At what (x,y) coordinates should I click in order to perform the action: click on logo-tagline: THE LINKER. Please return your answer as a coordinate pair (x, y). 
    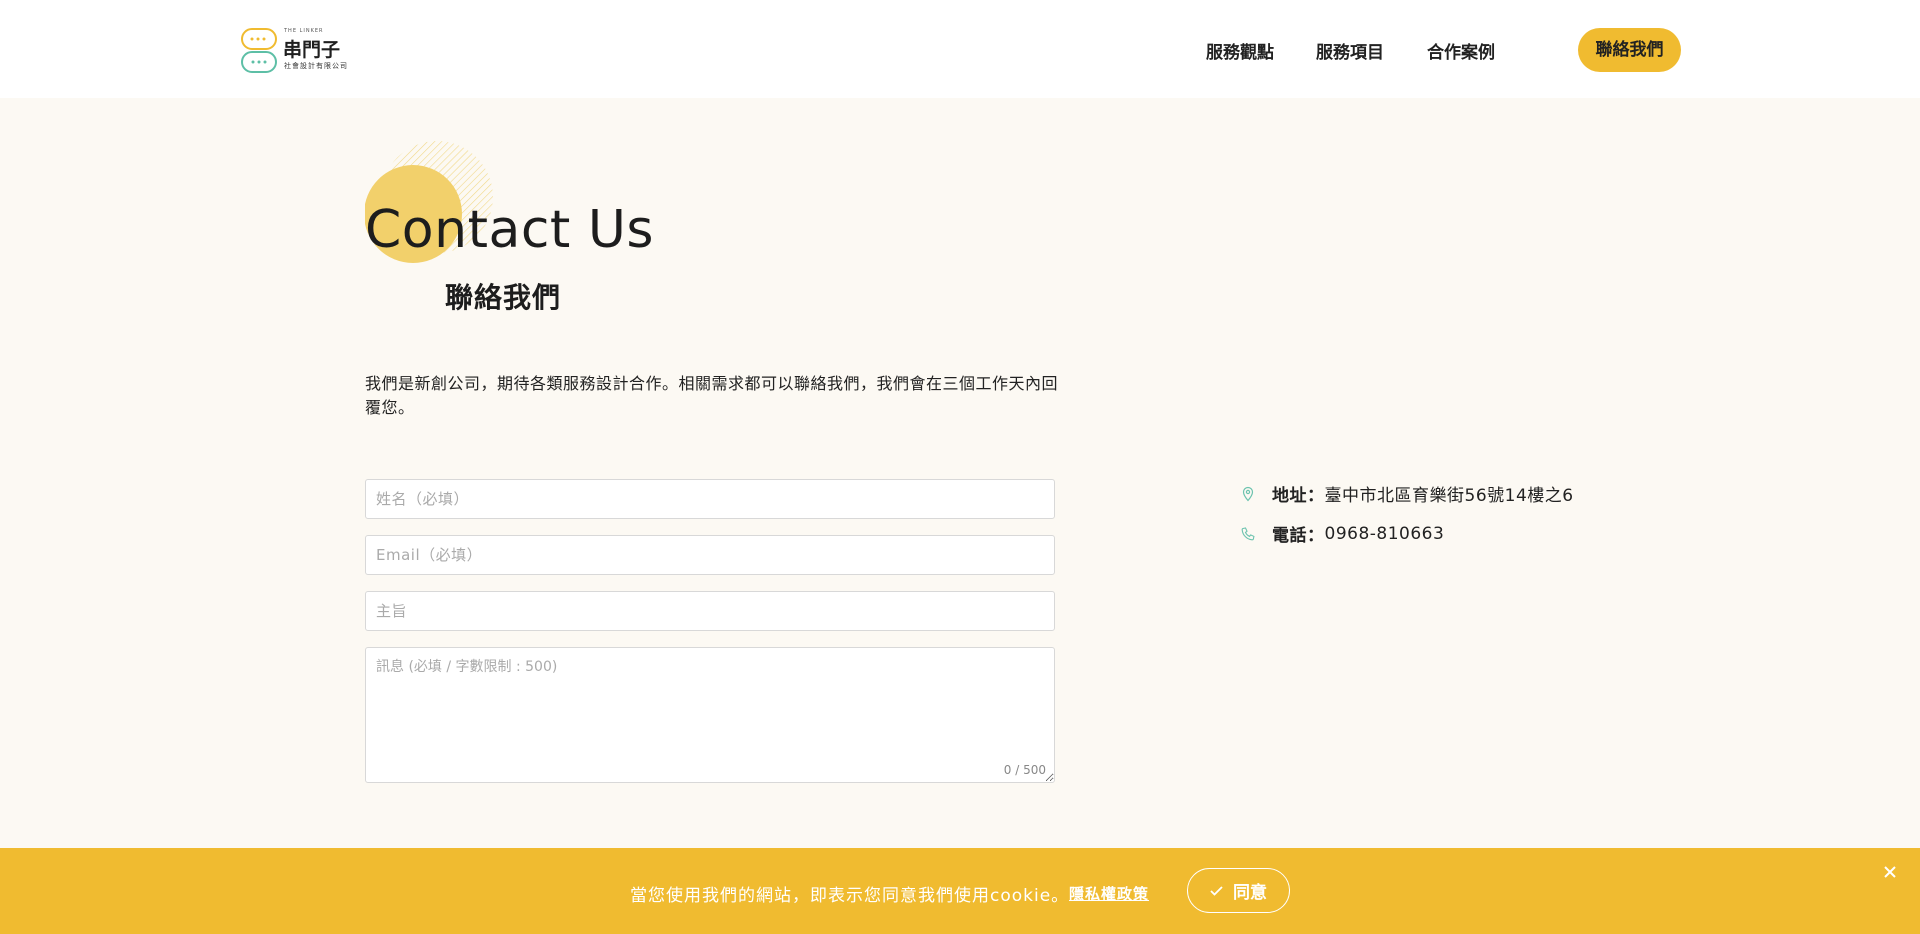
    Looking at the image, I should click on (304, 31).